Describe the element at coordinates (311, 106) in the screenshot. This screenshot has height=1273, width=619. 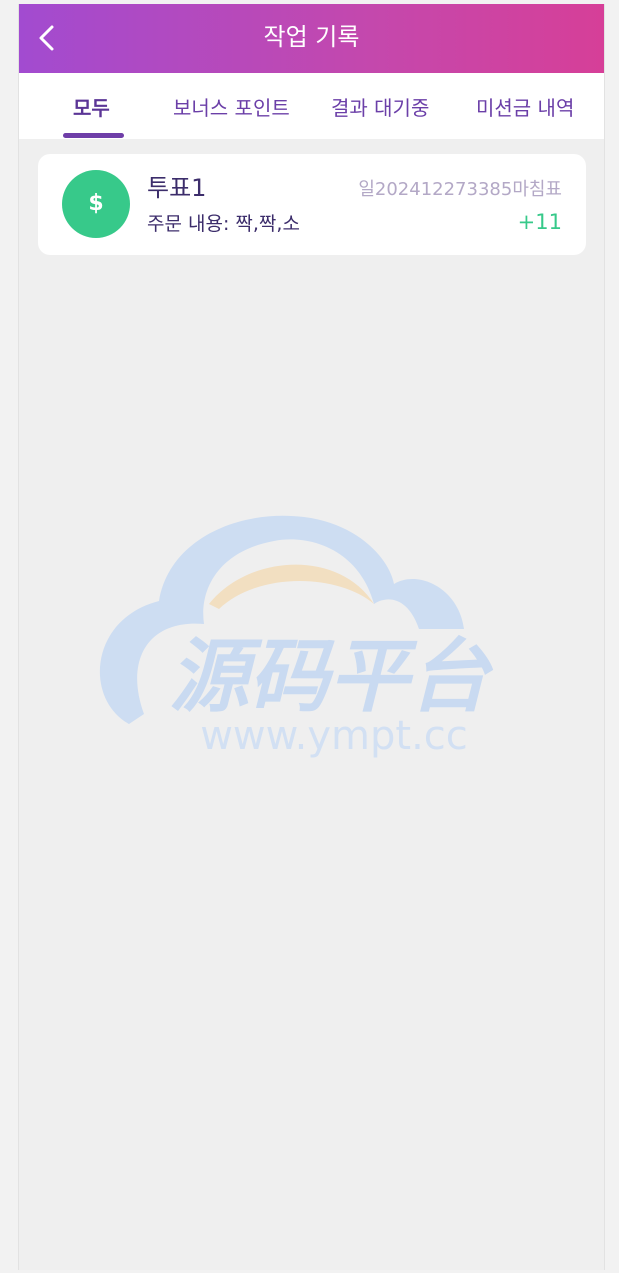
I see `tab-bar: 모두 보너스 포인트 결과 대기중 미션금 내역` at that location.